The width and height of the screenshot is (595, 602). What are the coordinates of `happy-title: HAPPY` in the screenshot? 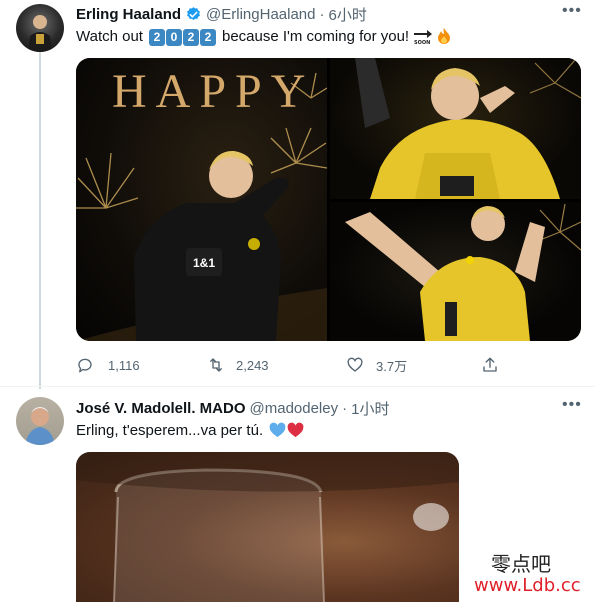 It's located at (213, 91).